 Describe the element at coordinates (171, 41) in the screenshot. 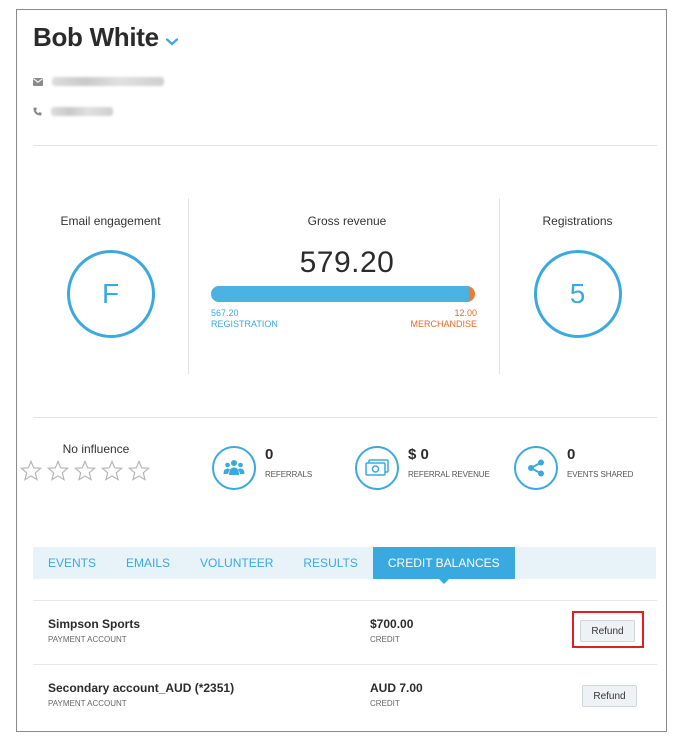

I see `chevron-down-icon` at that location.